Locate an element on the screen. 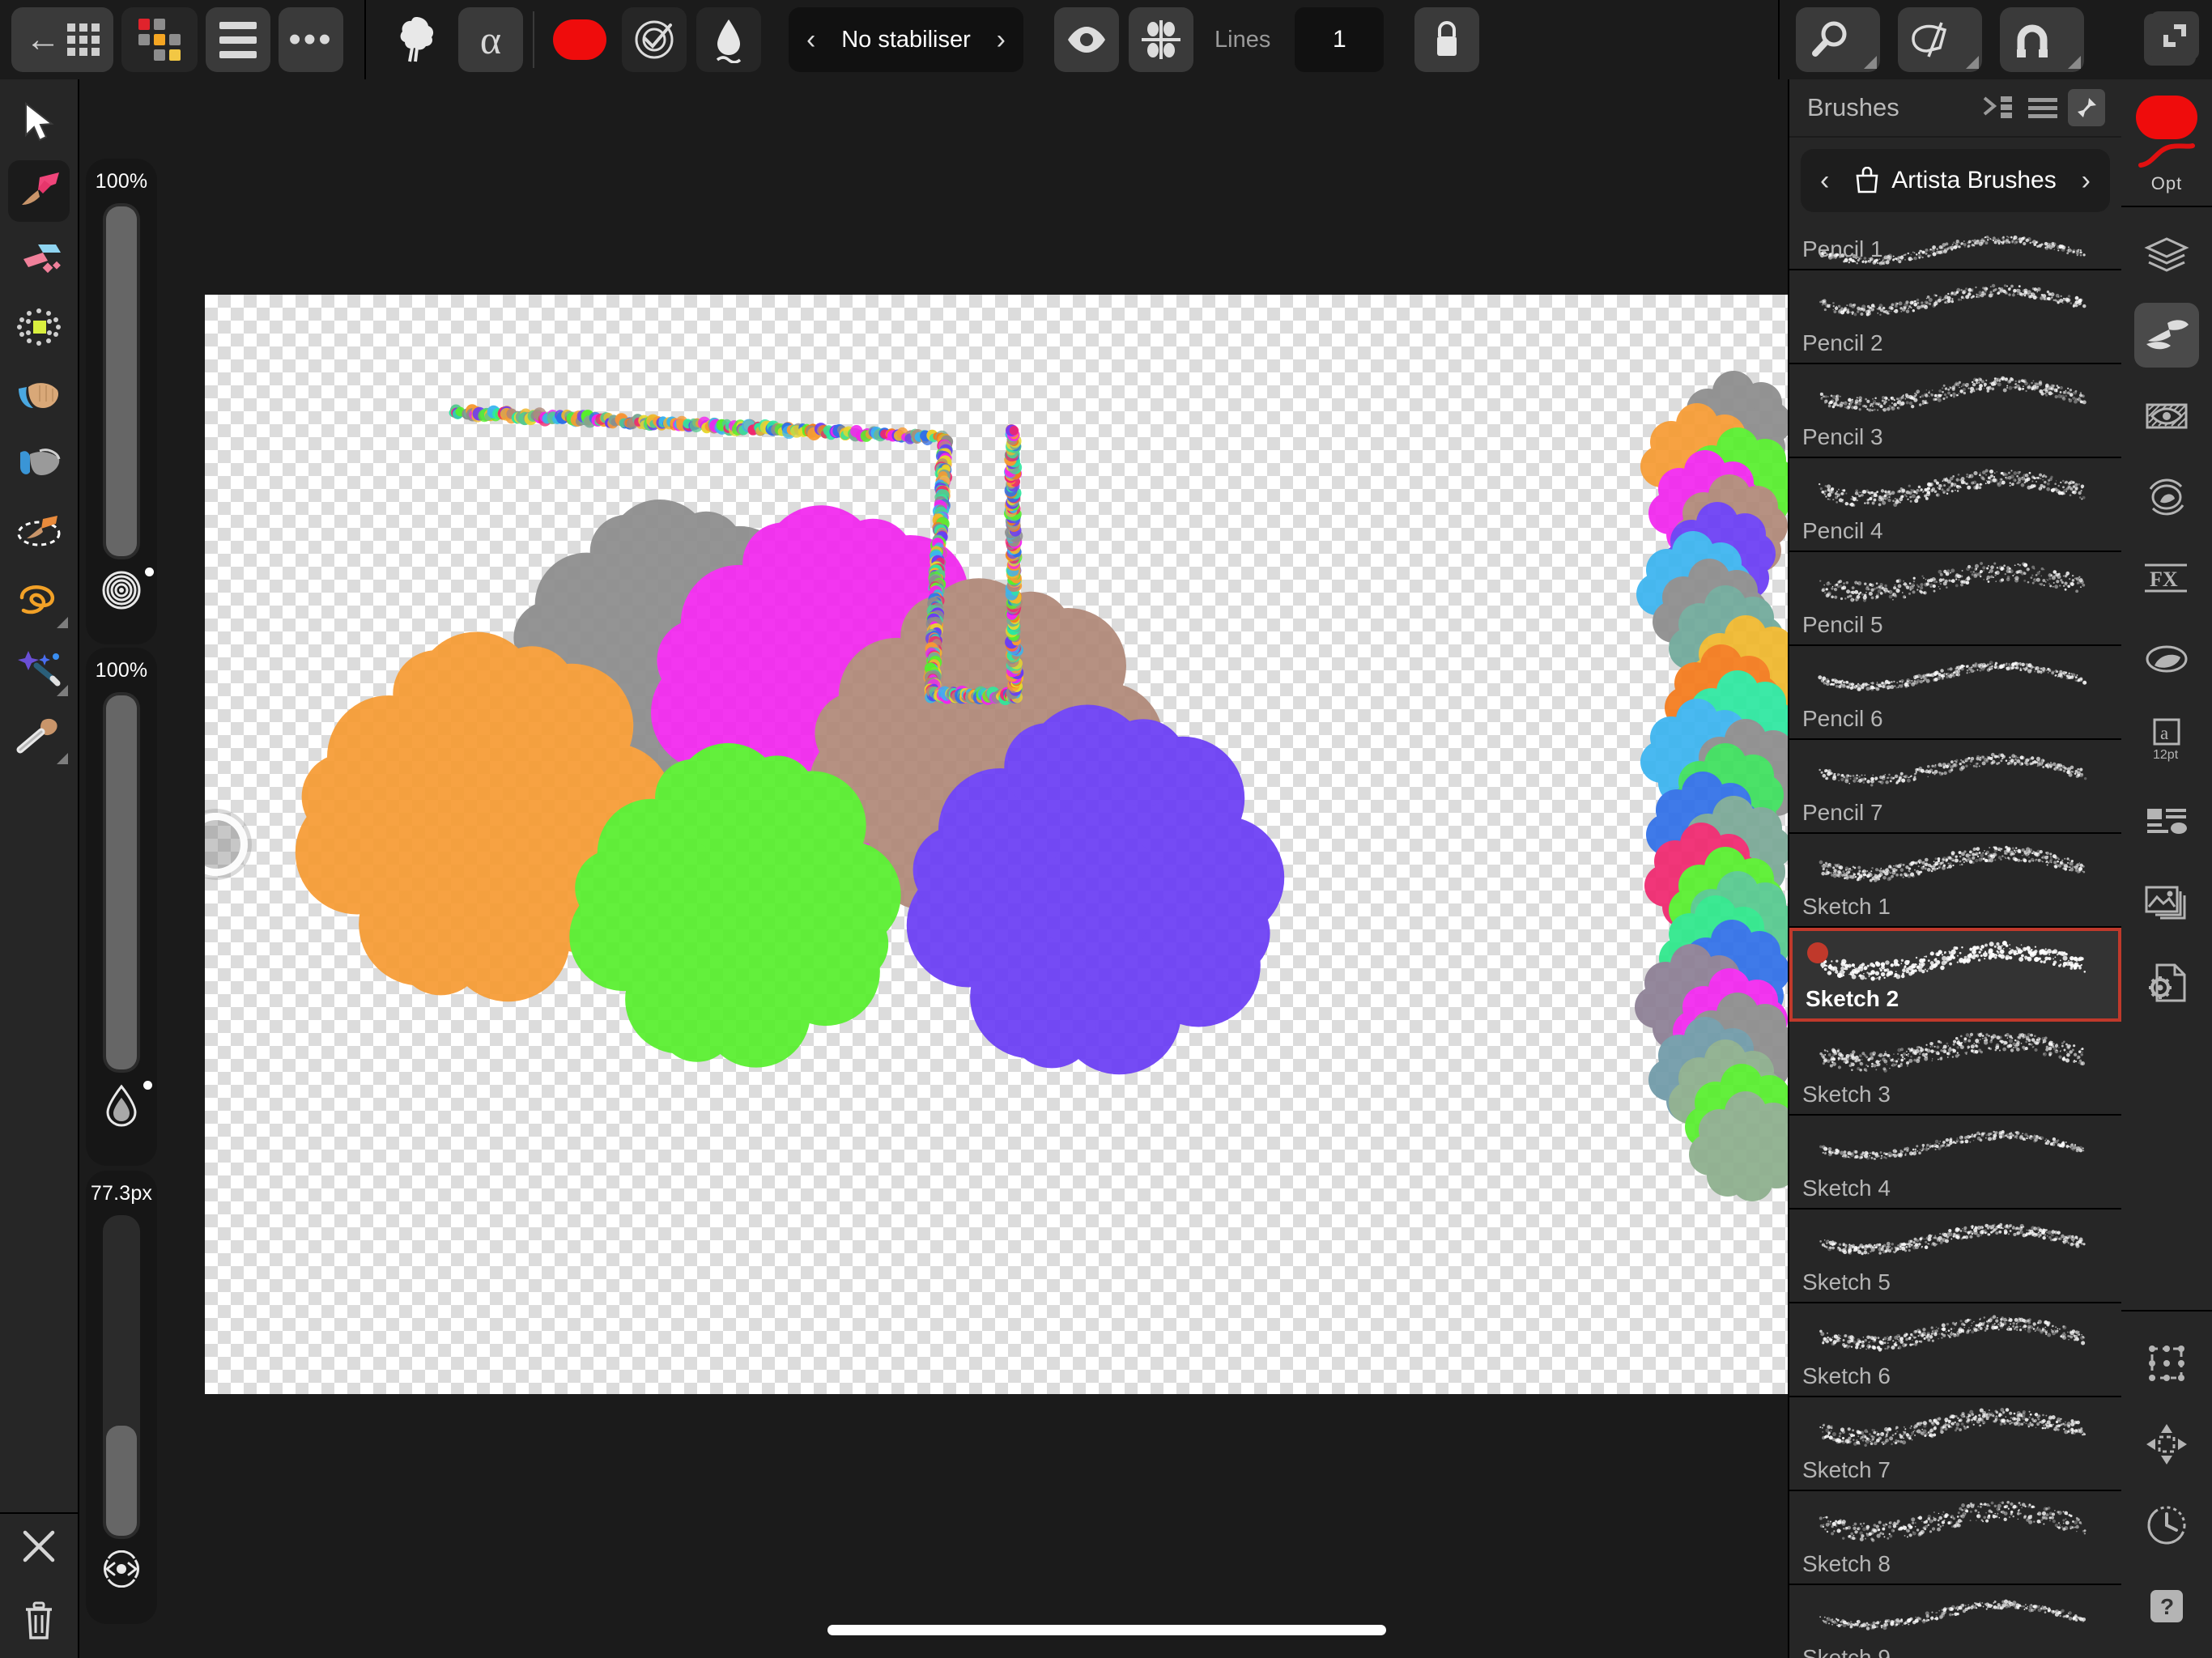 The height and width of the screenshot is (1658, 2212). back-gallery-button: ← is located at coordinates (62, 39).